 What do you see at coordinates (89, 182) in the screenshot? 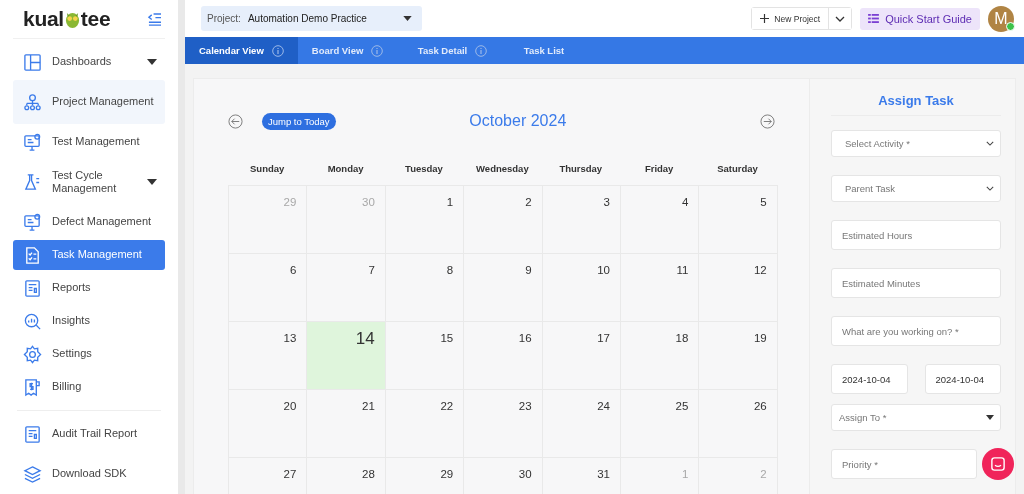
I see `nav-item: Test Cycle Management` at bounding box center [89, 182].